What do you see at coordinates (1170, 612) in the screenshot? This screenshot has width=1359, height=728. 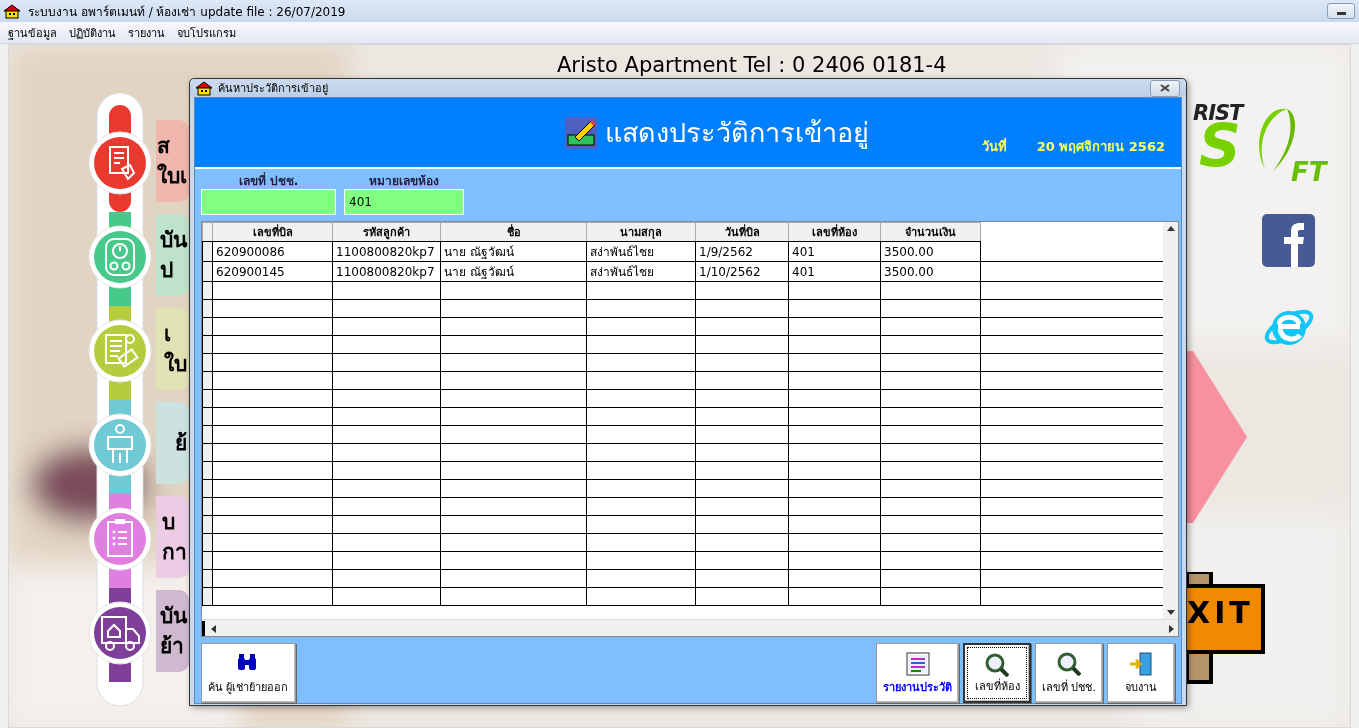 I see `scroll-down-icon` at bounding box center [1170, 612].